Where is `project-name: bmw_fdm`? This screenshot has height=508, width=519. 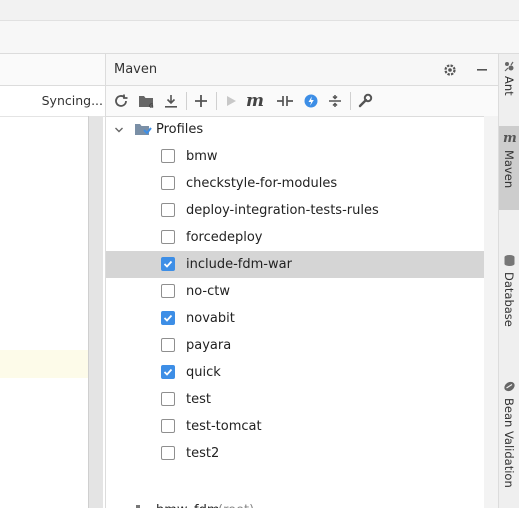 project-name: bmw_fdm is located at coordinates (188, 502).